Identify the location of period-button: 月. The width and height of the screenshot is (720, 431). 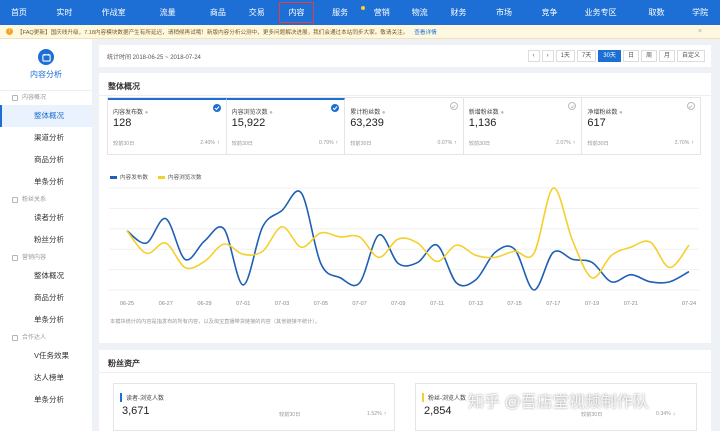
(666, 56).